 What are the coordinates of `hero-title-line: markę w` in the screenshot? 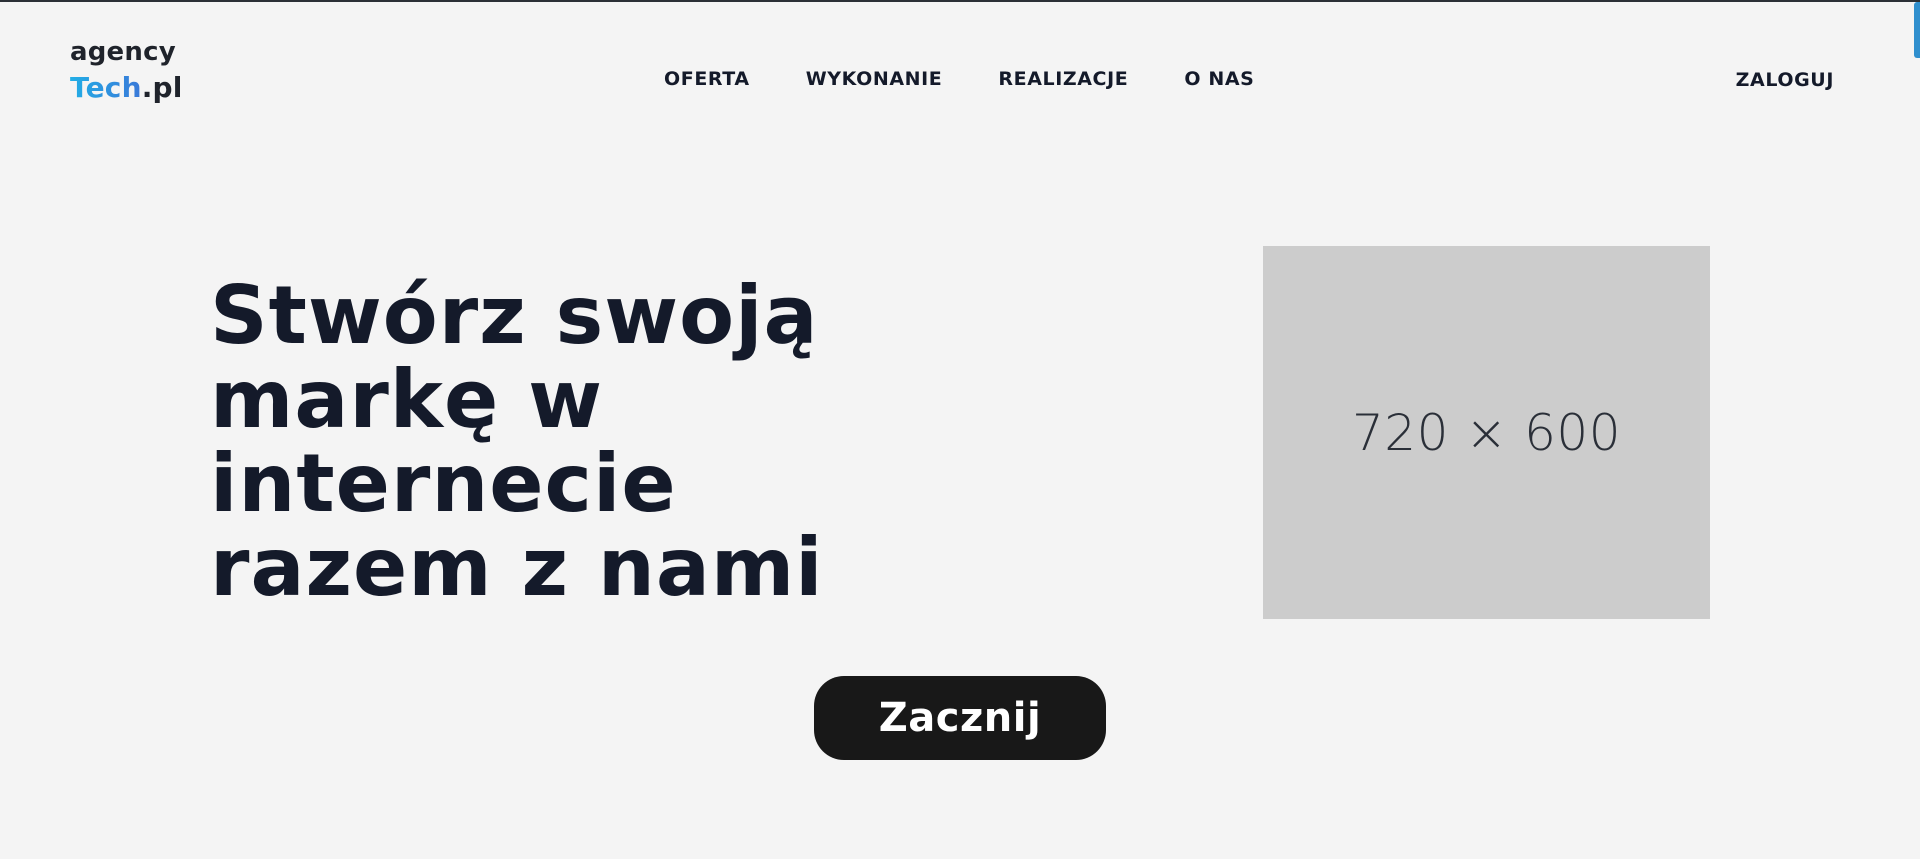 It's located at (407, 399).